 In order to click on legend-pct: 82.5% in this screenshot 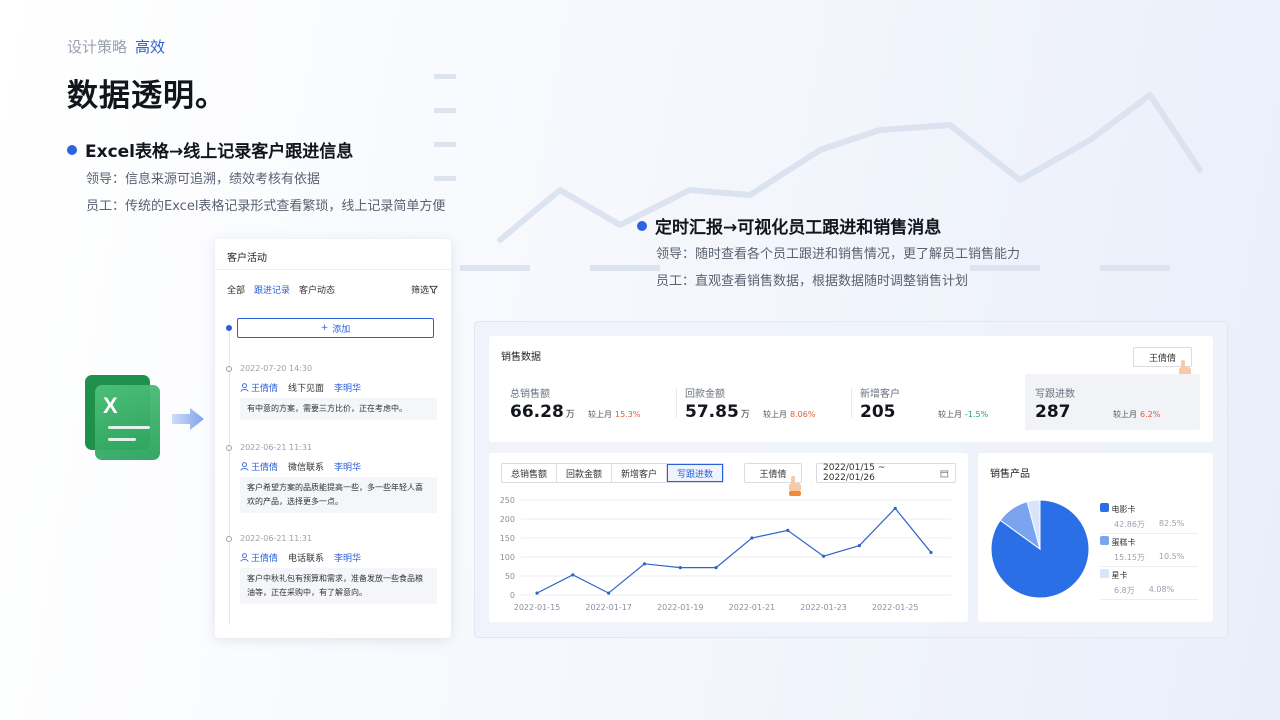, I will do `click(1171, 523)`.